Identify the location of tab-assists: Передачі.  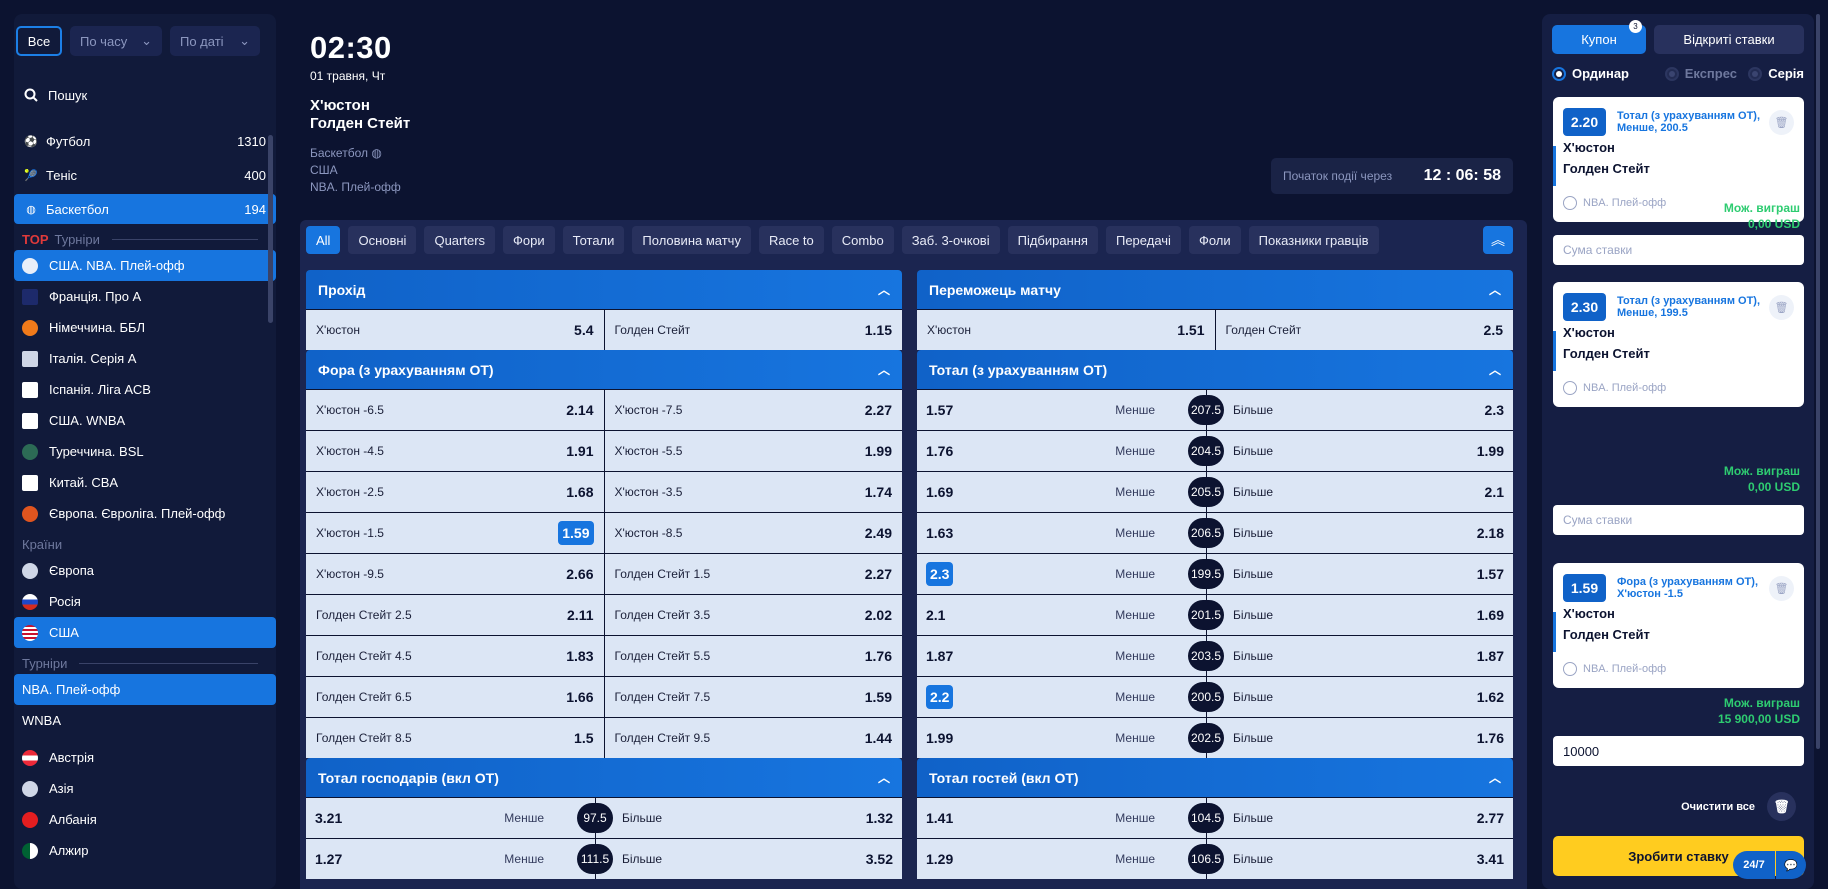
(1143, 240).